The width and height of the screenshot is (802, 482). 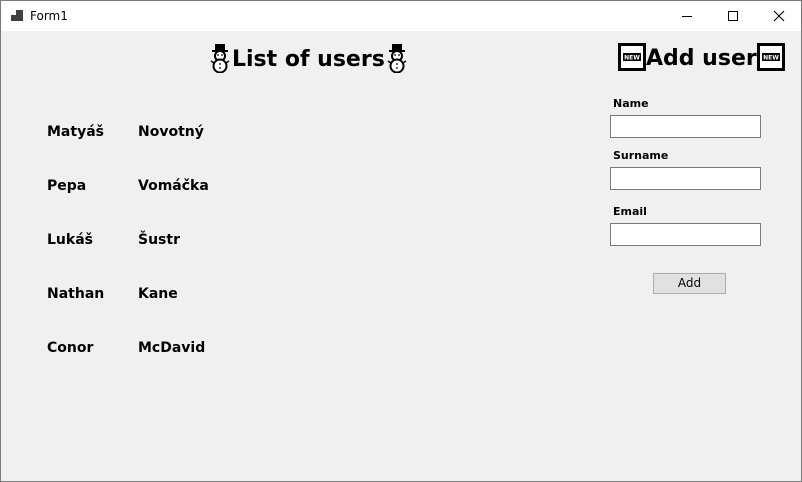 What do you see at coordinates (685, 234) in the screenshot?
I see `email-field` at bounding box center [685, 234].